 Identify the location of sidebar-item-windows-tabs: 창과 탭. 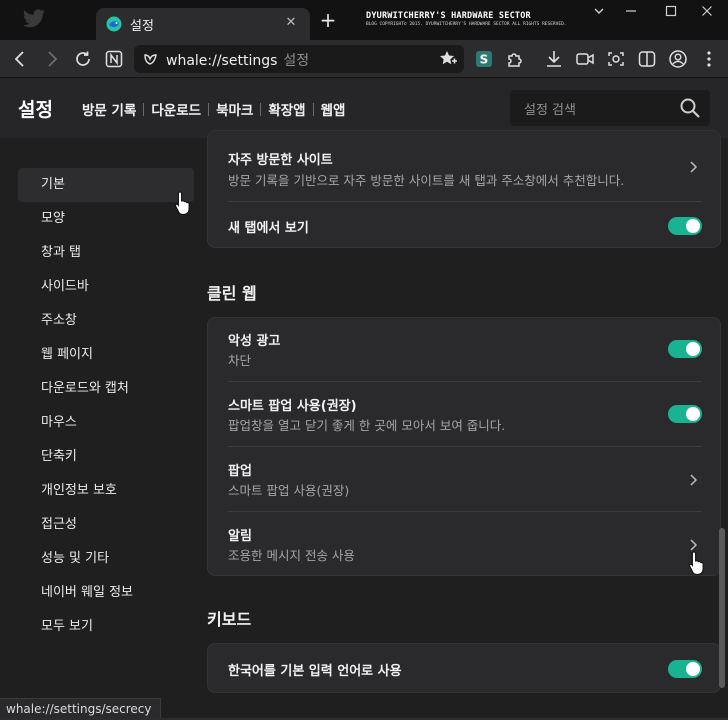
(106, 253).